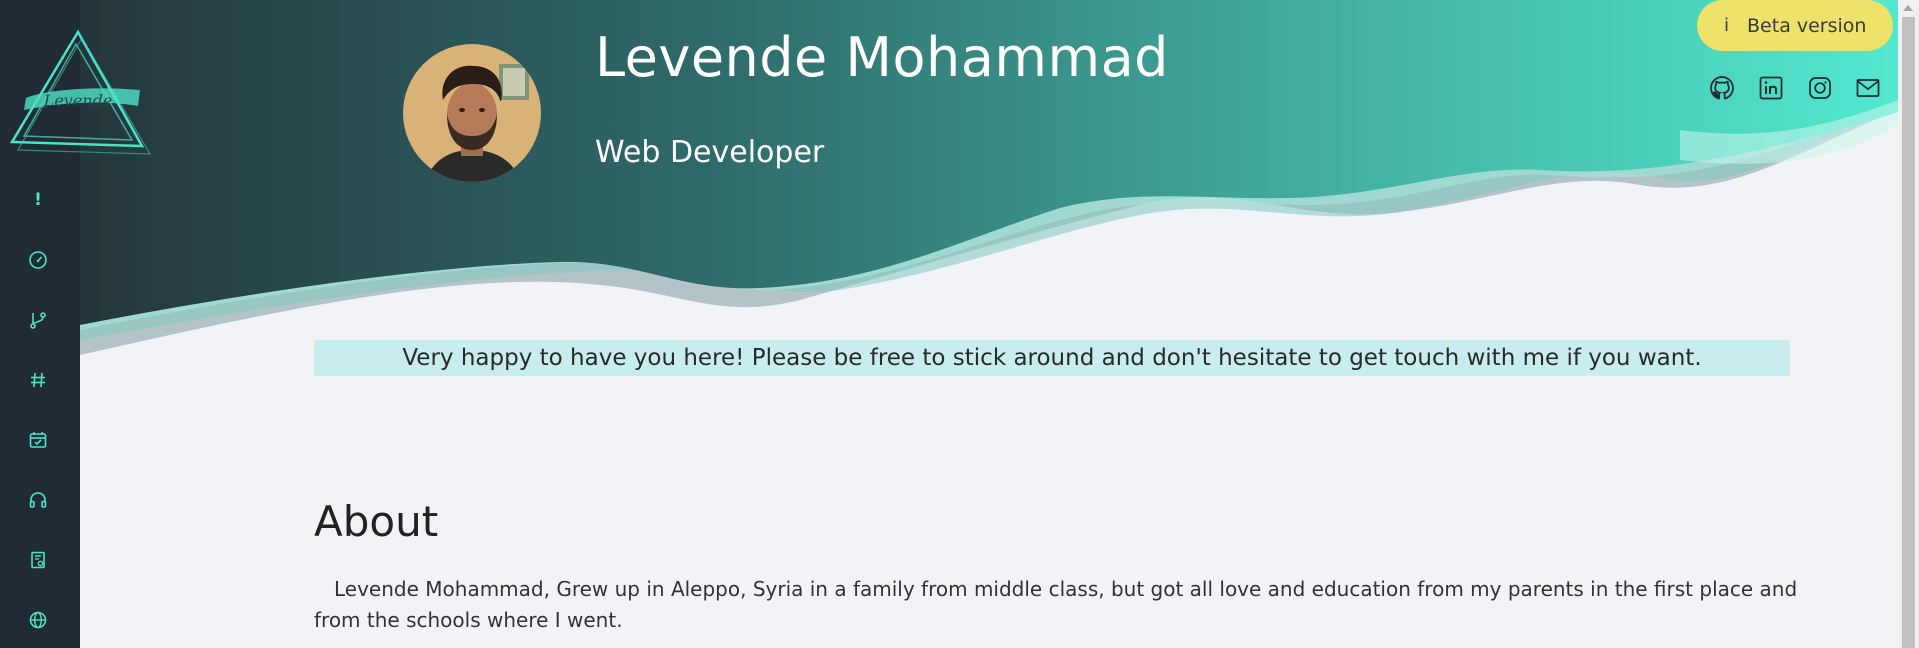 This screenshot has width=1919, height=648. I want to click on exclamation-icon: !, so click(38, 200).